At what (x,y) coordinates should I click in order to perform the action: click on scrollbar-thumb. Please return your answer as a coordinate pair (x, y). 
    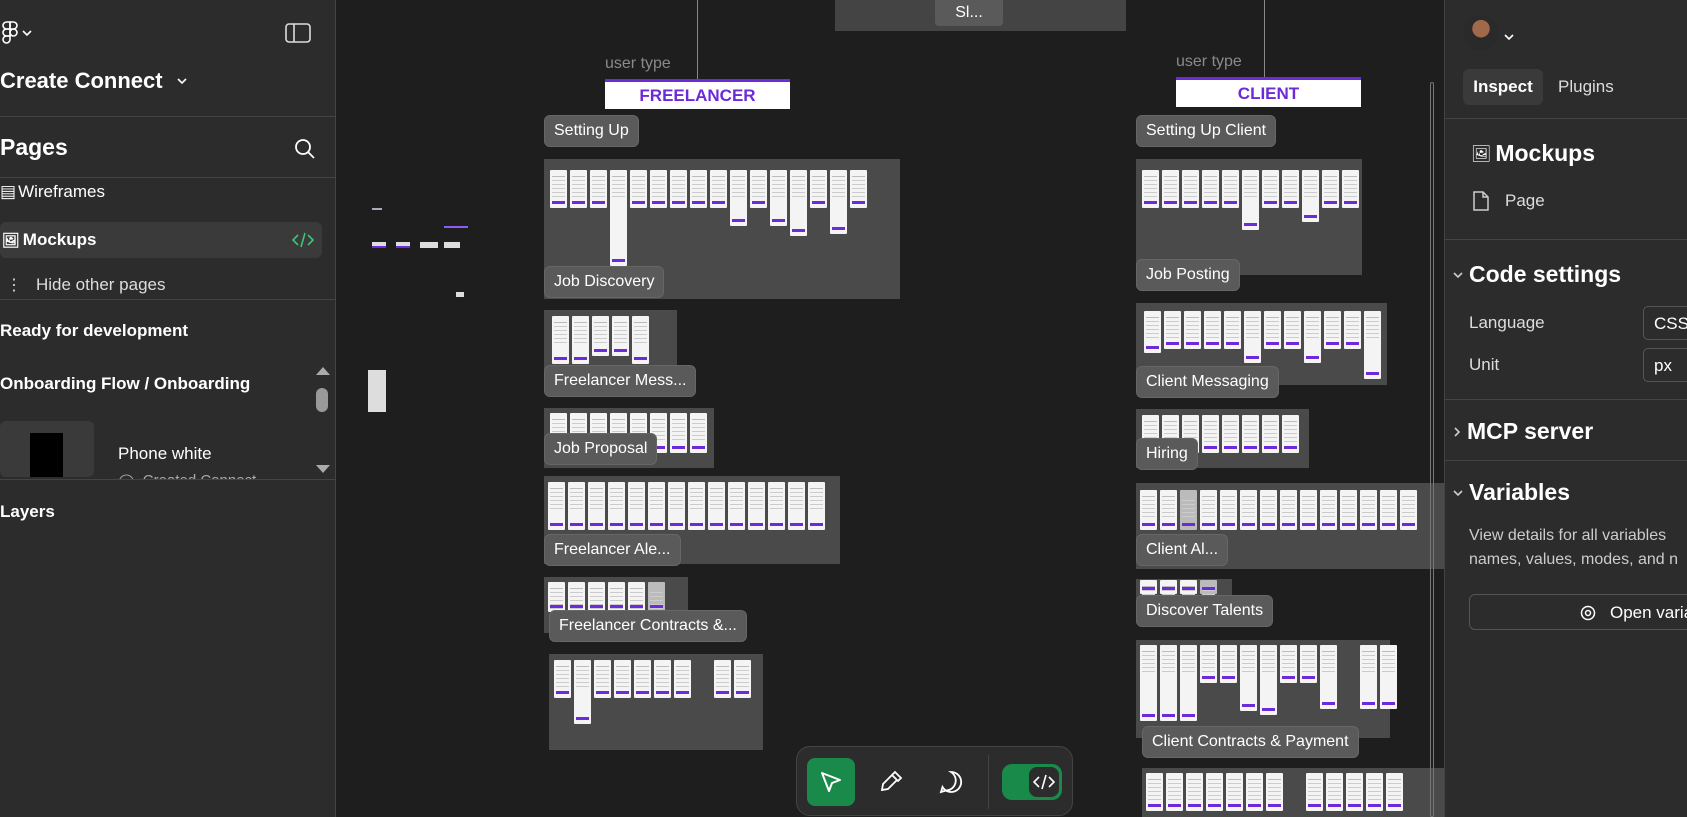
    Looking at the image, I should click on (322, 400).